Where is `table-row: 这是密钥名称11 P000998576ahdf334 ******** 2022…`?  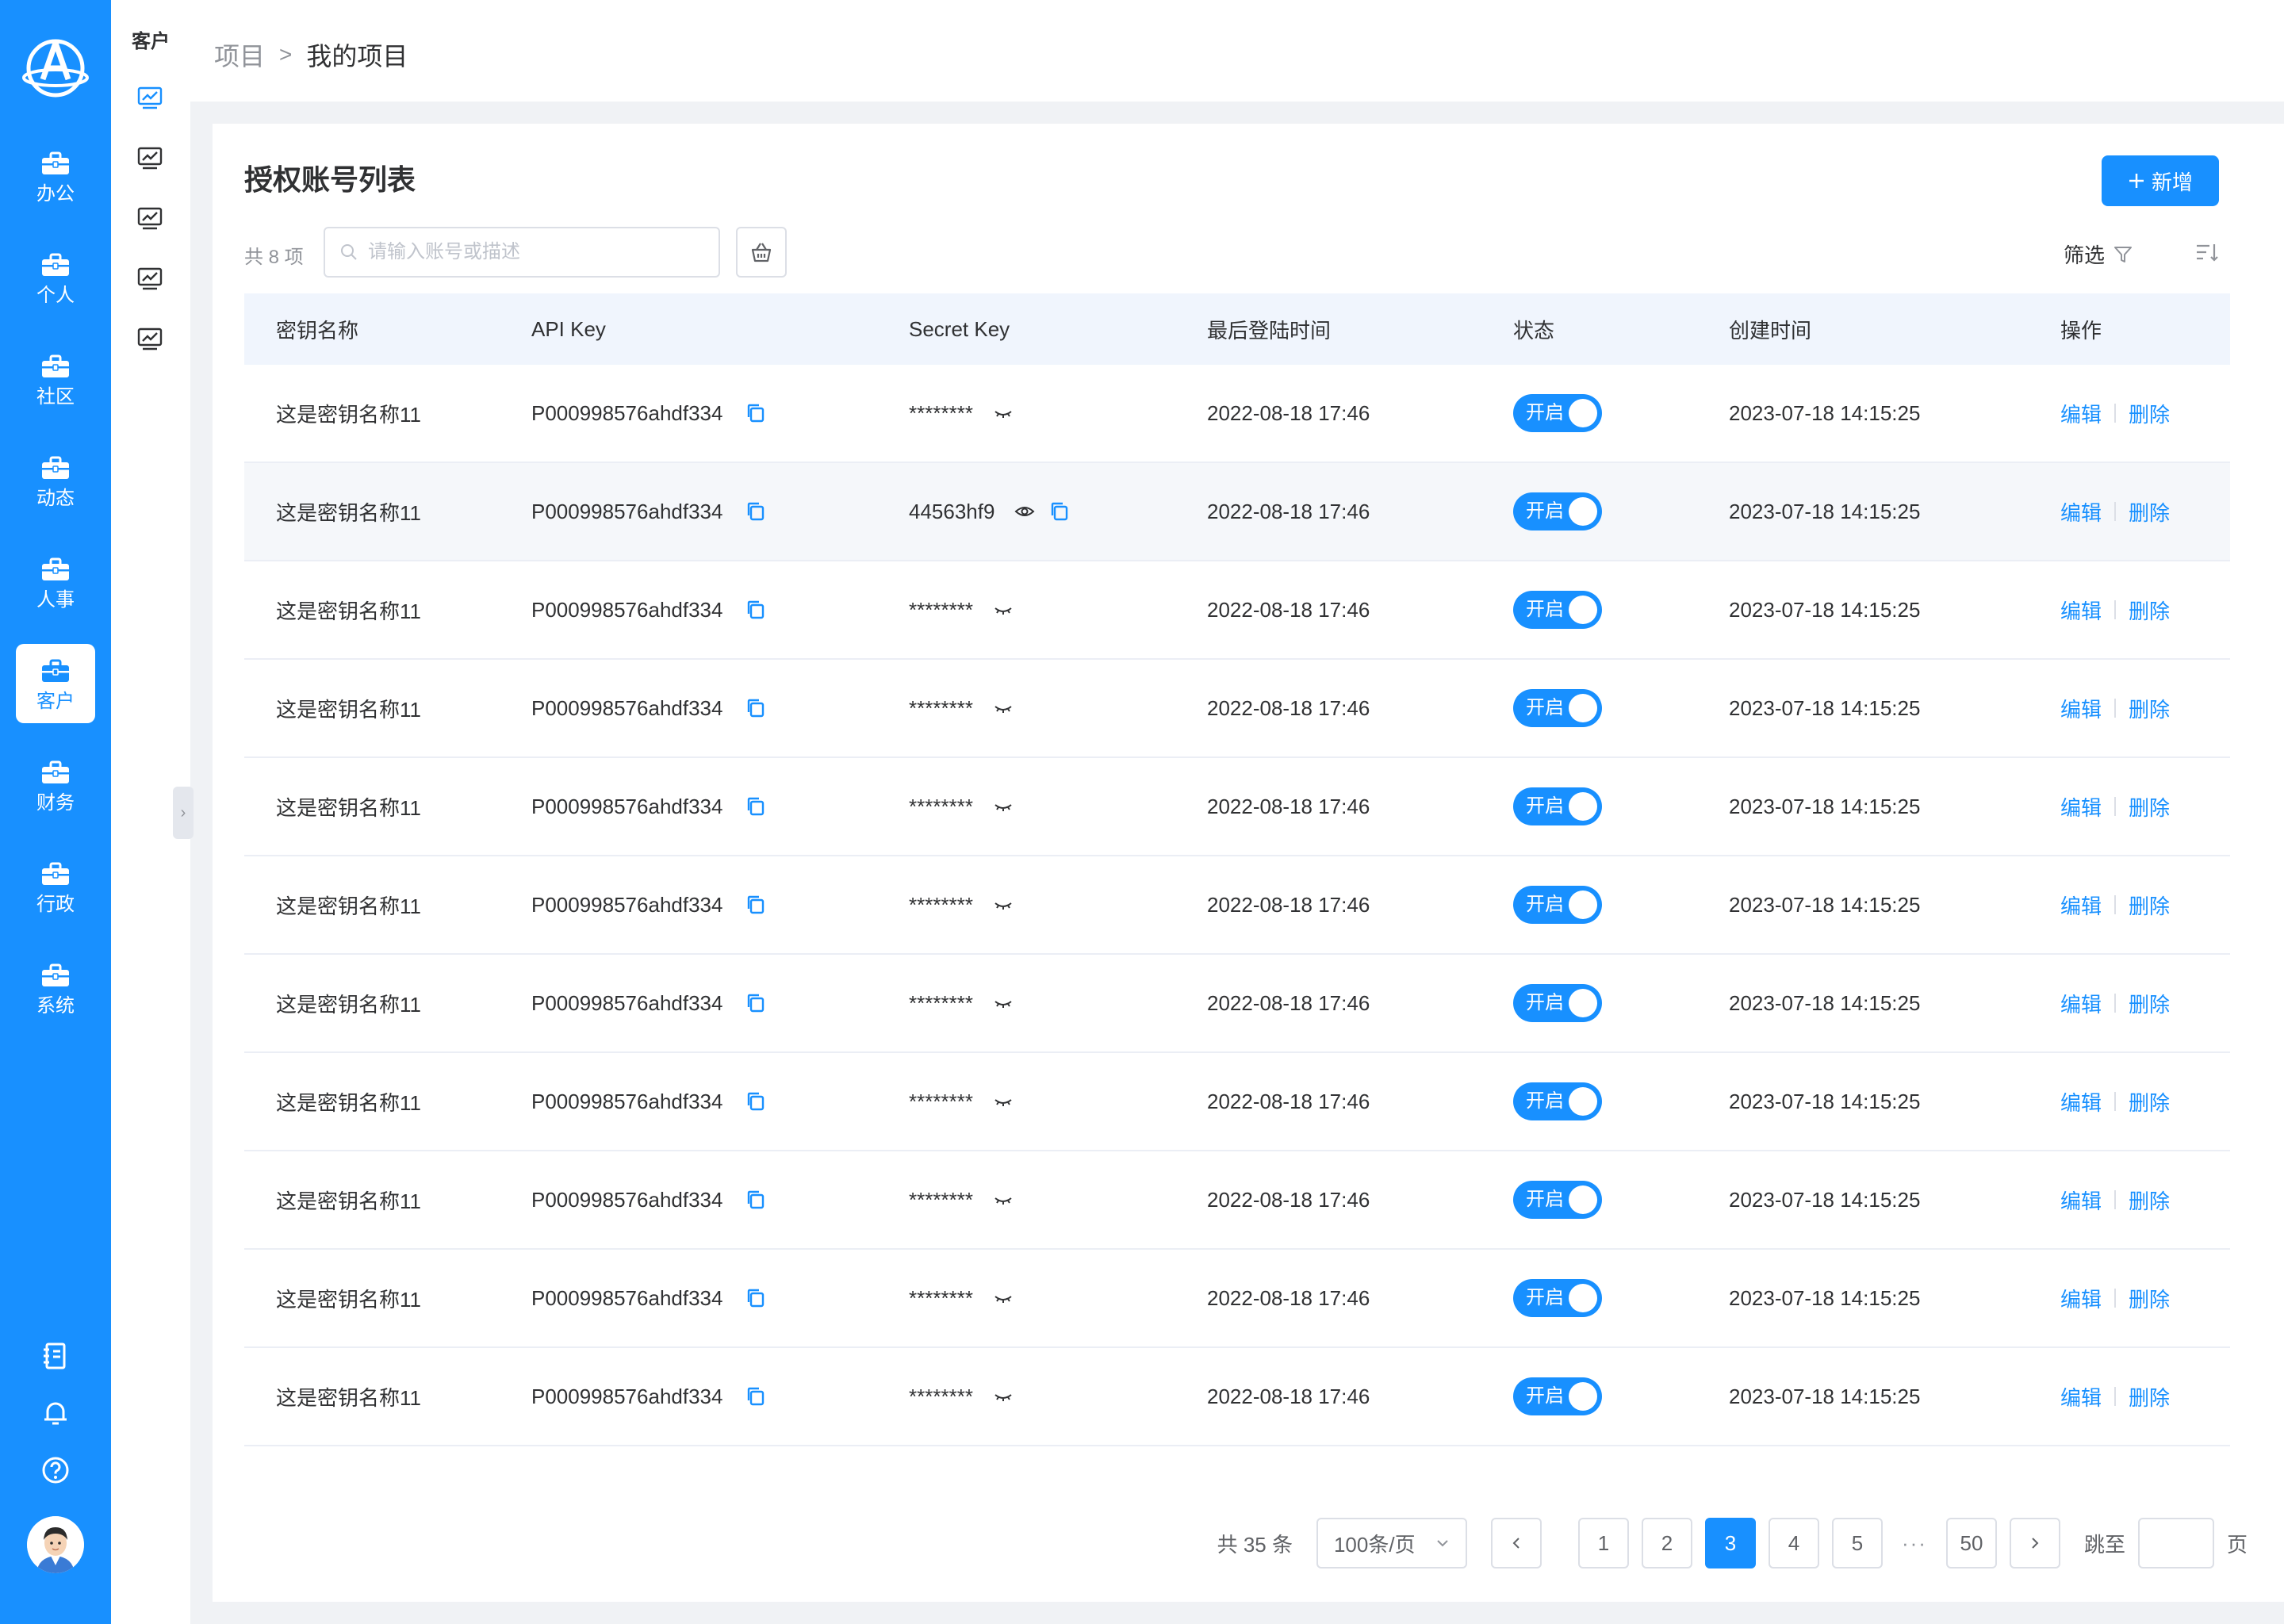 table-row: 这是密钥名称11 P000998576ahdf334 ******** 2022… is located at coordinates (1237, 905).